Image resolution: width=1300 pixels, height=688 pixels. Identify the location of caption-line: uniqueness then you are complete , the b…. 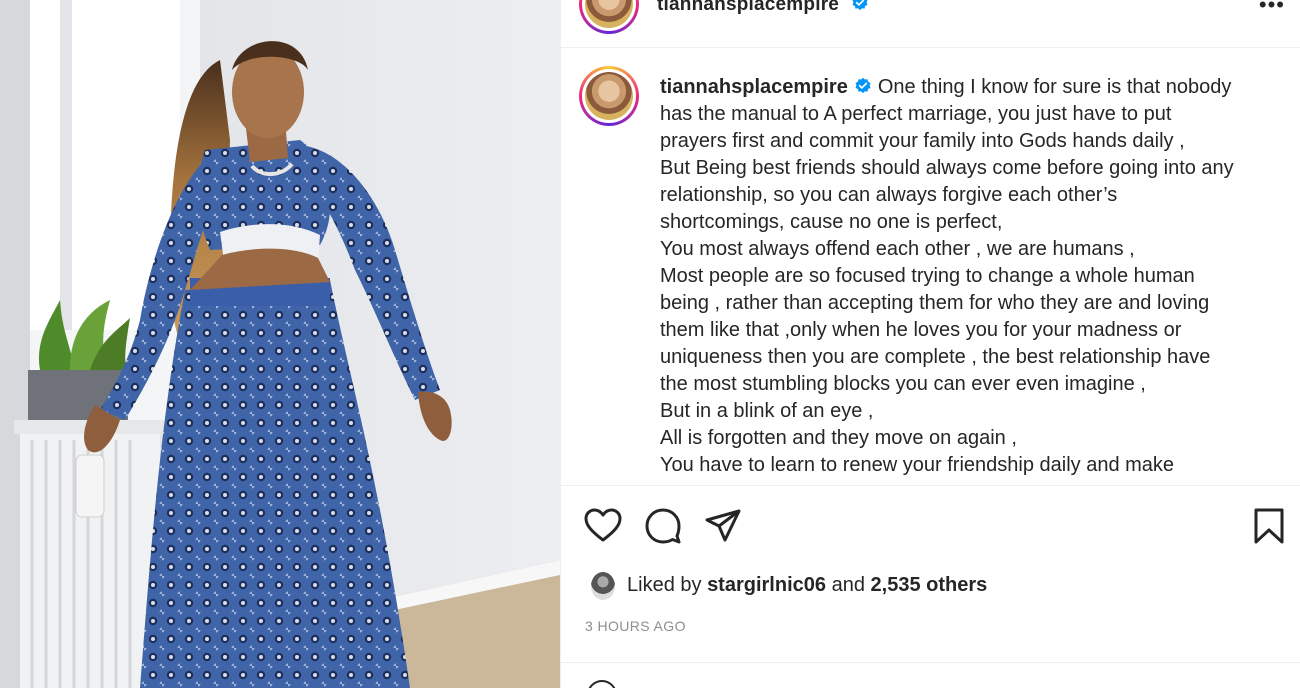
(935, 357).